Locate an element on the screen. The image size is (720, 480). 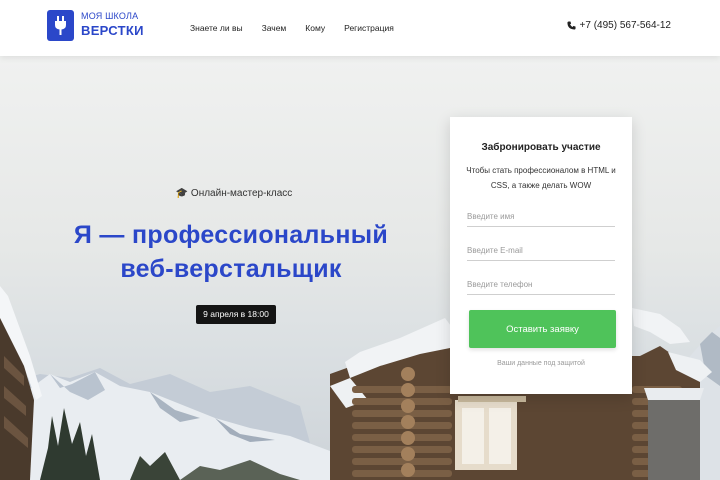
plug-icon is located at coordinates (60, 25).